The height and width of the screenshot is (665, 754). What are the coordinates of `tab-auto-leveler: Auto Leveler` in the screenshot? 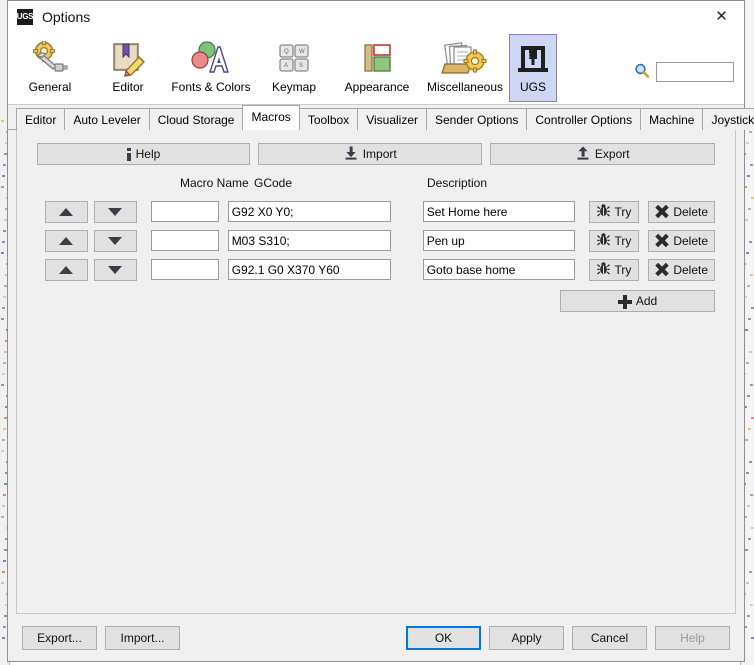 It's located at (107, 119).